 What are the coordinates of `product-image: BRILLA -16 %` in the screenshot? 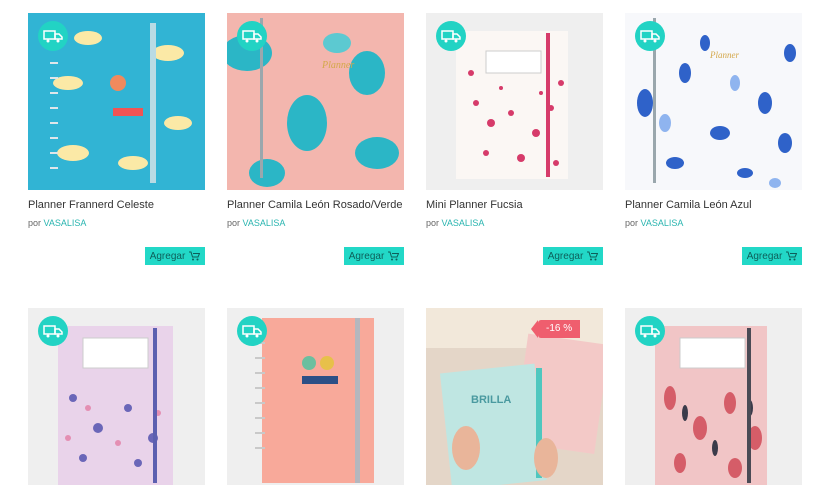 It's located at (514, 396).